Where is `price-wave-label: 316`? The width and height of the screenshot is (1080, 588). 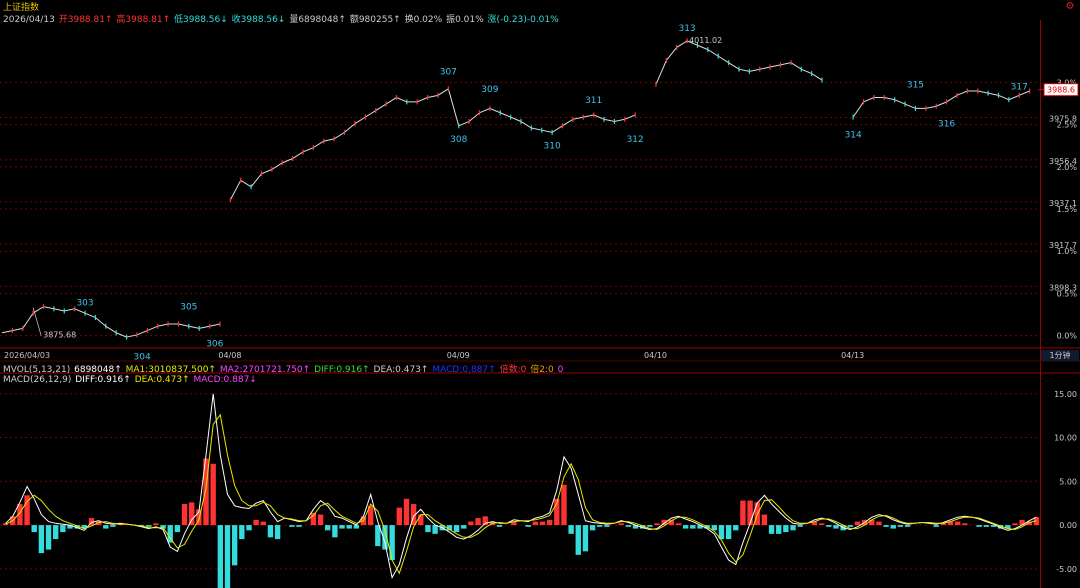 price-wave-label: 316 is located at coordinates (946, 125).